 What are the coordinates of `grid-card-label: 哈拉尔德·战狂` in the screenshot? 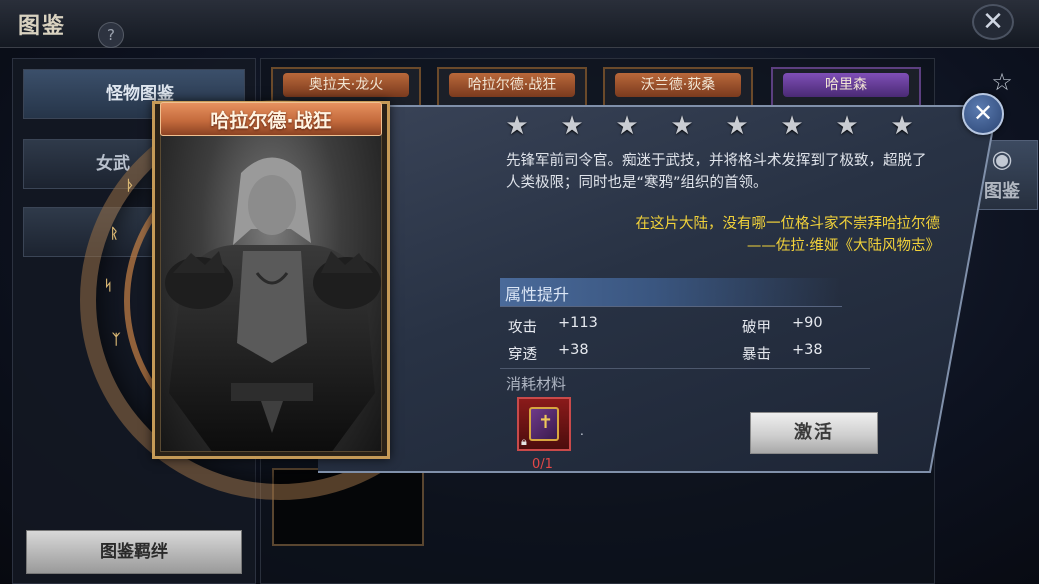 It's located at (512, 85).